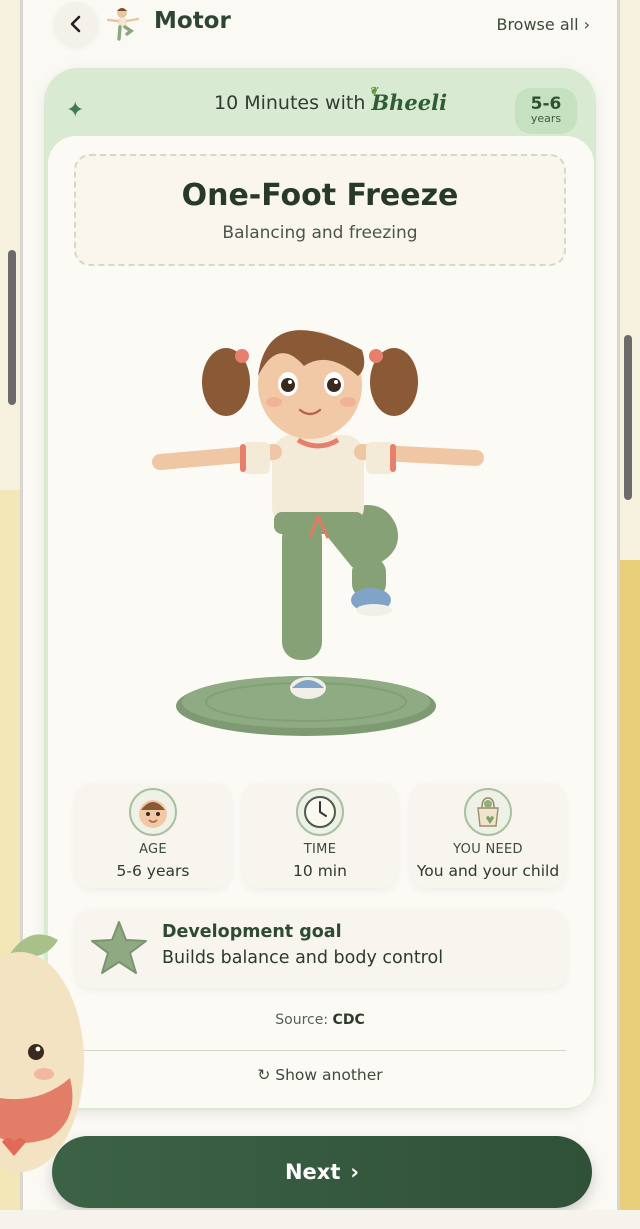  Describe the element at coordinates (373, 91) in the screenshot. I see `leaf-icon: ❦` at that location.